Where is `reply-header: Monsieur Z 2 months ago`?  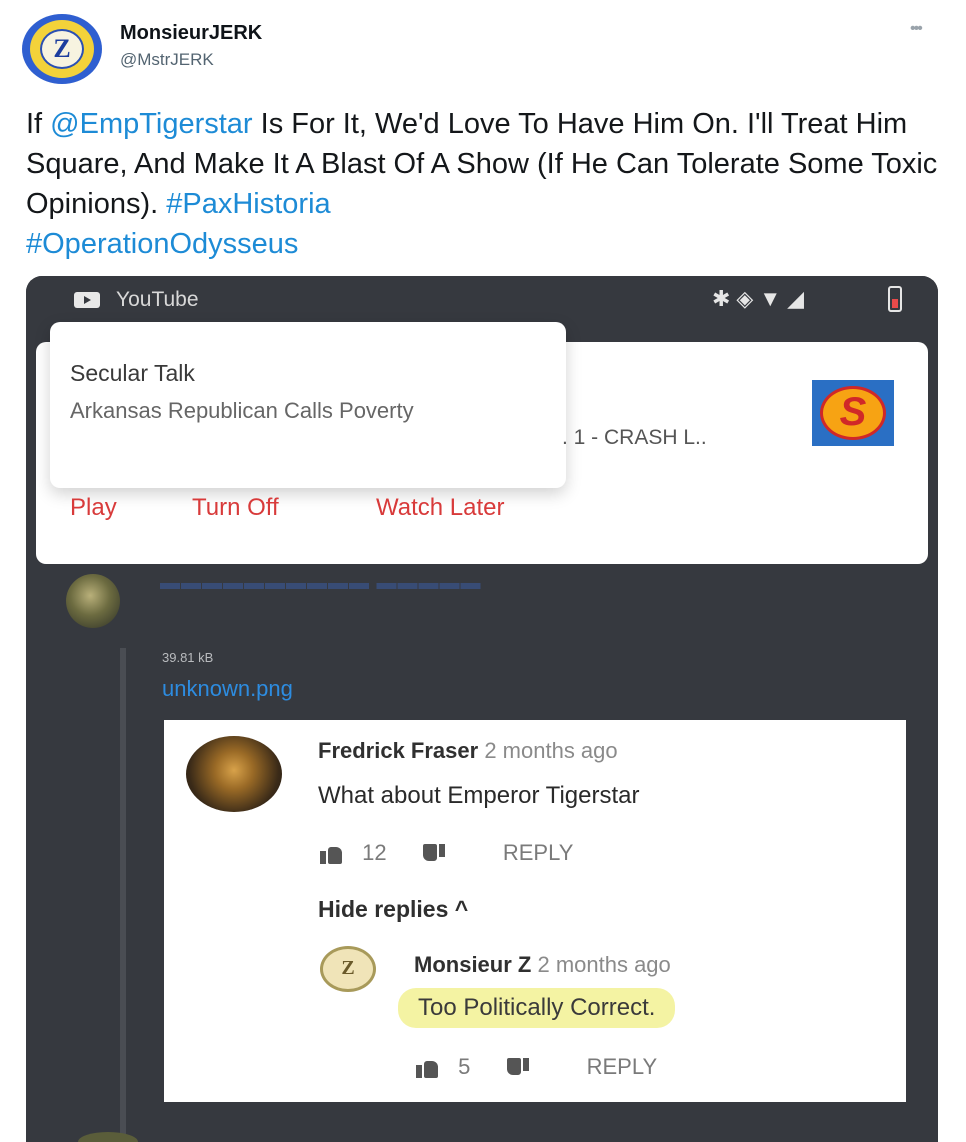 reply-header: Monsieur Z 2 months ago is located at coordinates (542, 965).